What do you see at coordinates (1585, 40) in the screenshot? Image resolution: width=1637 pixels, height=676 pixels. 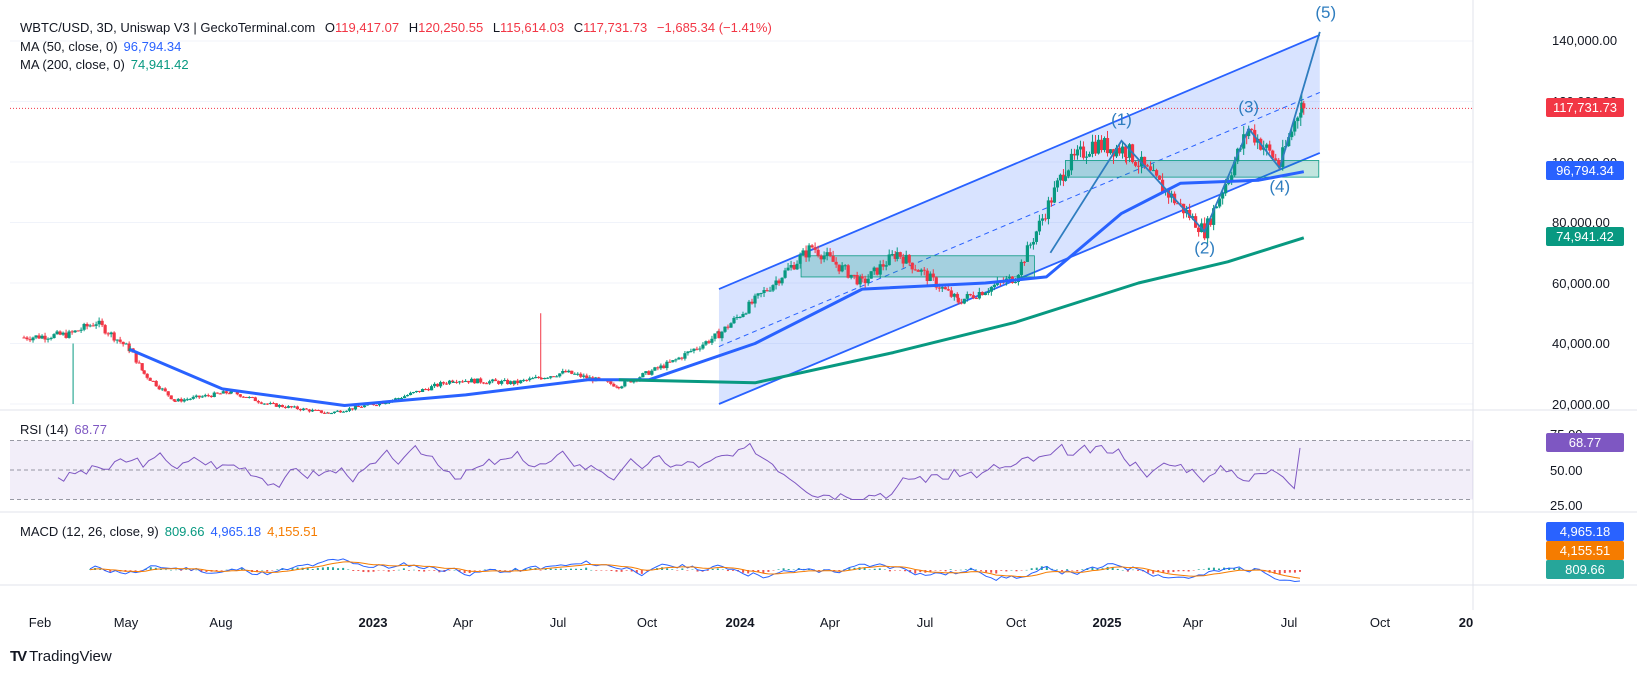 I see `price-axis-label: 140,000.00` at bounding box center [1585, 40].